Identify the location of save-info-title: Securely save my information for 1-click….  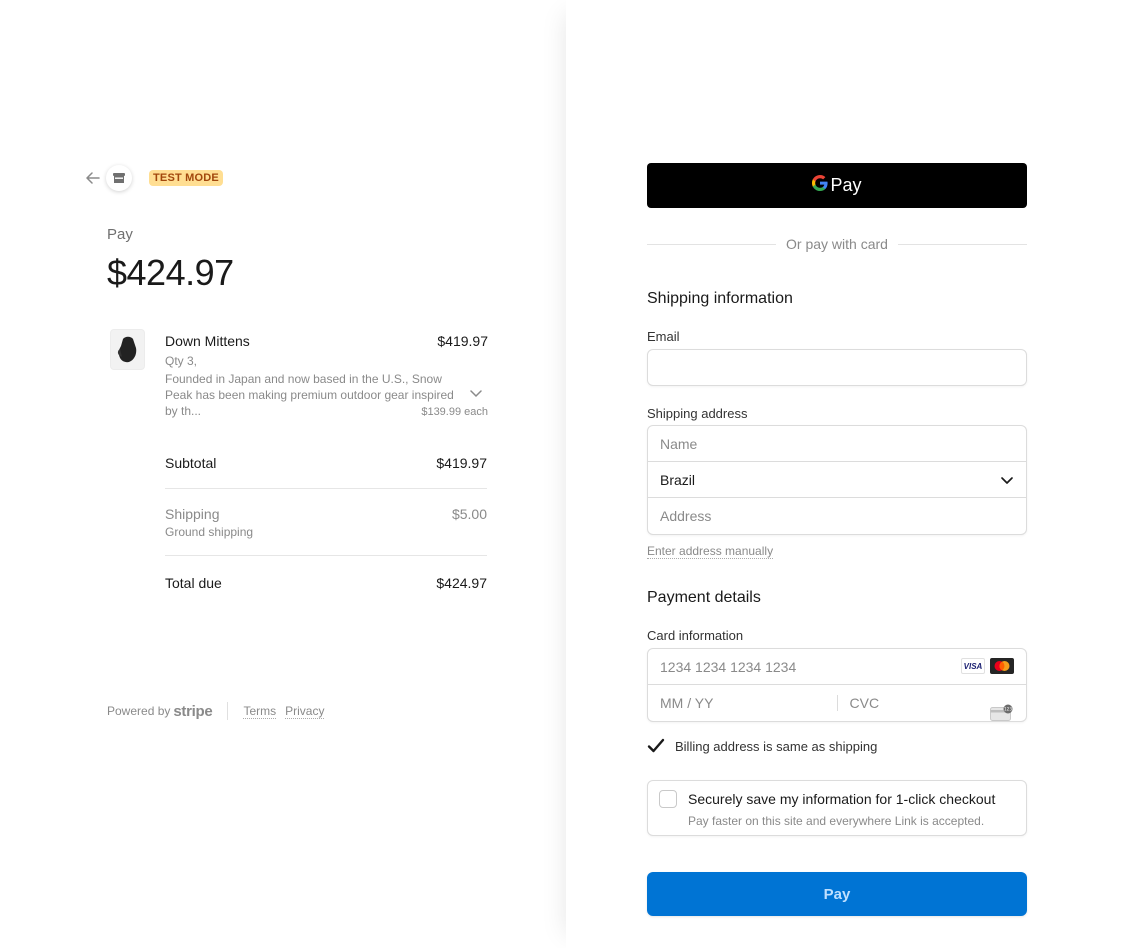
(842, 799).